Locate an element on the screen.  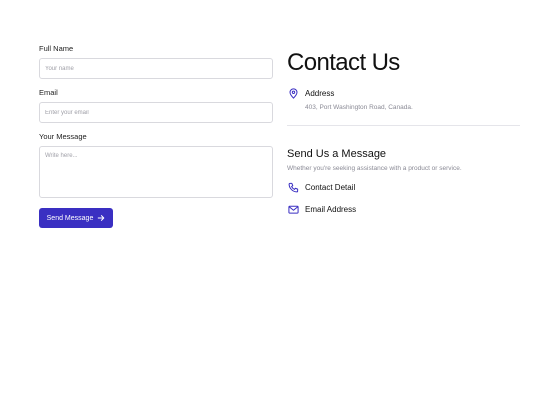
email-address-label: Email Address is located at coordinates (331, 209).